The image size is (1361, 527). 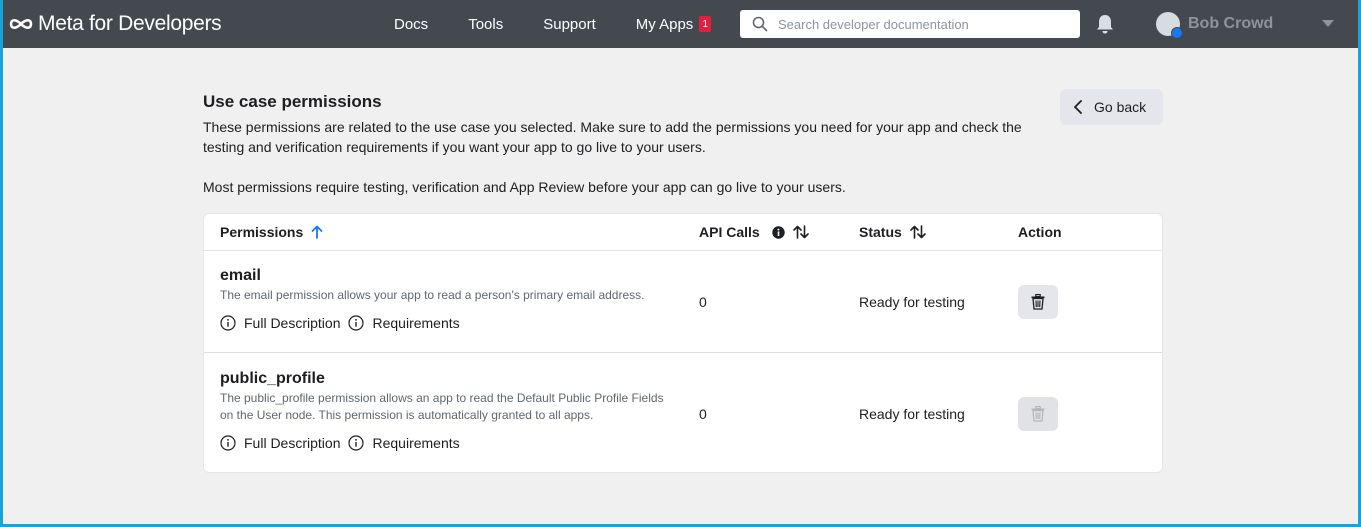 I want to click on search-box, so click(x=910, y=24).